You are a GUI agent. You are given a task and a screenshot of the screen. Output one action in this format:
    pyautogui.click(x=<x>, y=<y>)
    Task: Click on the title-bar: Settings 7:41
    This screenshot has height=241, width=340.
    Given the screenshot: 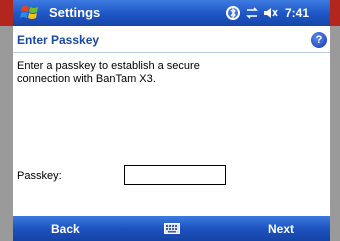 What is the action you would take?
    pyautogui.click(x=171, y=13)
    